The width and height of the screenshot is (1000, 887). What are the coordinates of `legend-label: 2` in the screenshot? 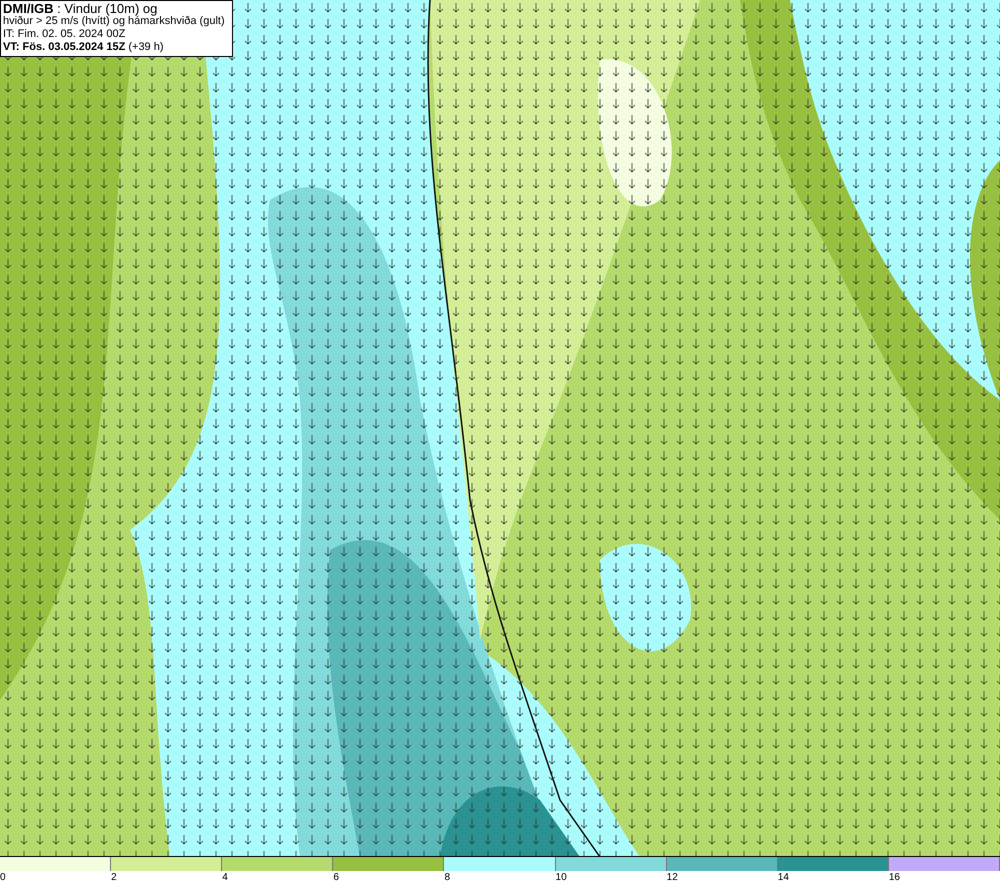 It's located at (114, 877).